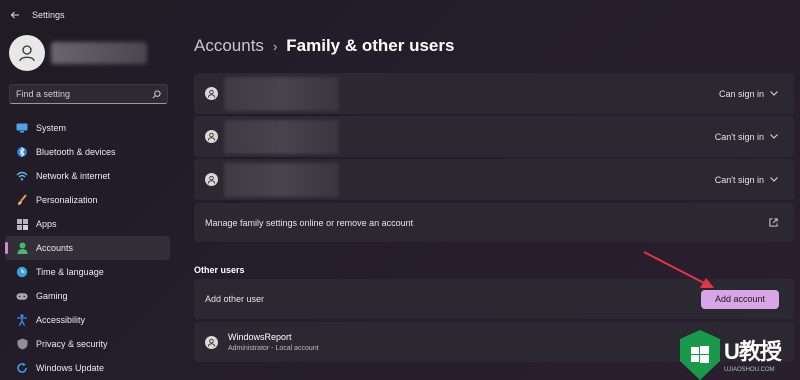  What do you see at coordinates (494, 93) in the screenshot?
I see `family-member-row: Can sign in` at bounding box center [494, 93].